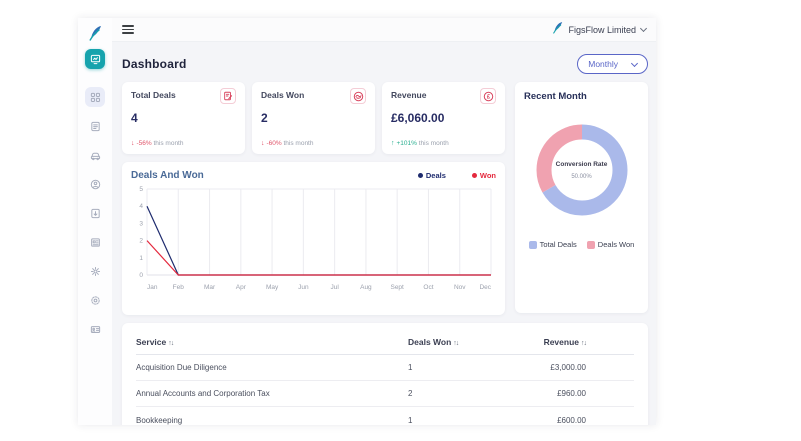 The width and height of the screenshot is (801, 441). What do you see at coordinates (264, 118) in the screenshot?
I see `stat-value: 2` at bounding box center [264, 118].